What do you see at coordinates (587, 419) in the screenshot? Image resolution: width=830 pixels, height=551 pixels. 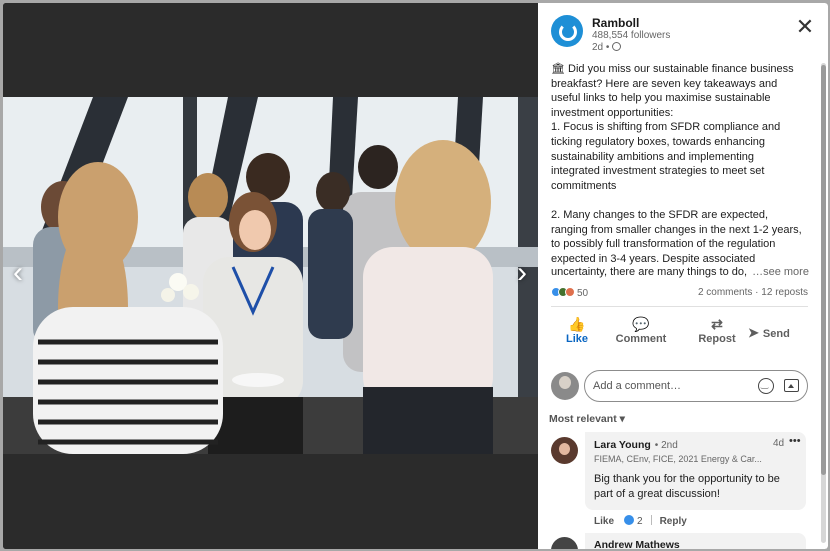 I see `comment-sort-dropdown: Most relevant ▾` at bounding box center [587, 419].